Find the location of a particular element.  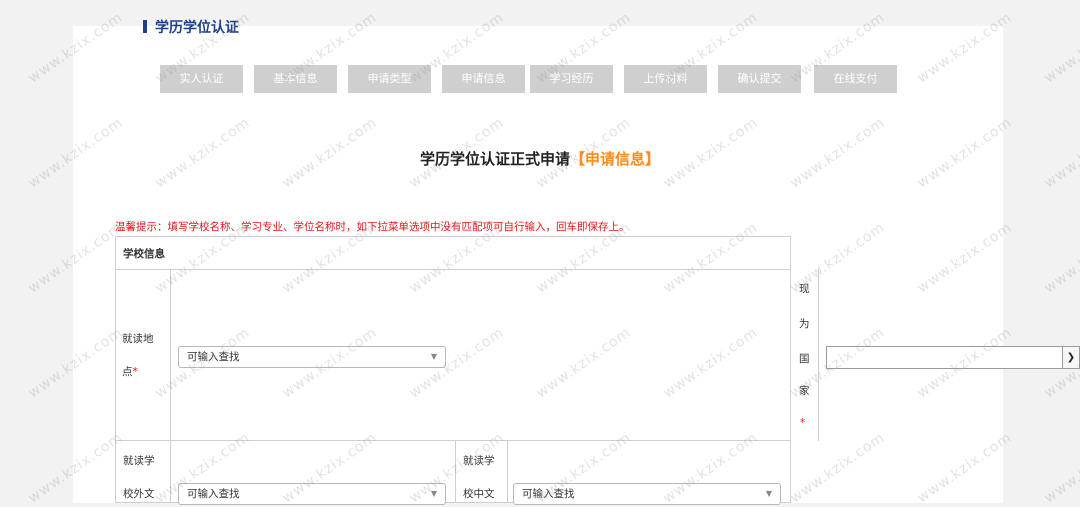

location-label-line1: 就读地 is located at coordinates (138, 339).